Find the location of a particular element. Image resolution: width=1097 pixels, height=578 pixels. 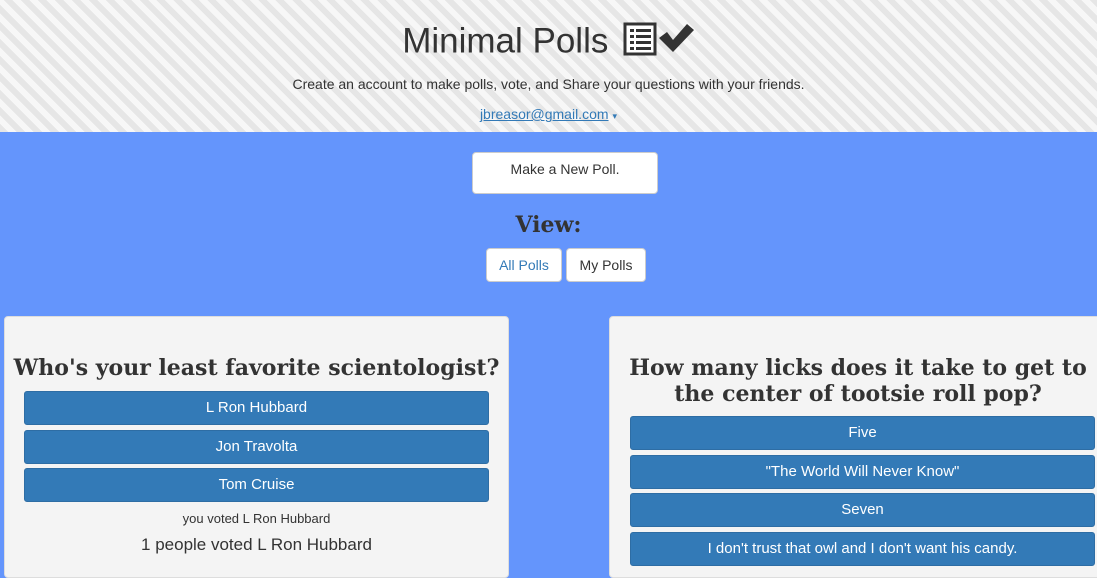

new-poll-button: Make a New Poll. is located at coordinates (565, 173).